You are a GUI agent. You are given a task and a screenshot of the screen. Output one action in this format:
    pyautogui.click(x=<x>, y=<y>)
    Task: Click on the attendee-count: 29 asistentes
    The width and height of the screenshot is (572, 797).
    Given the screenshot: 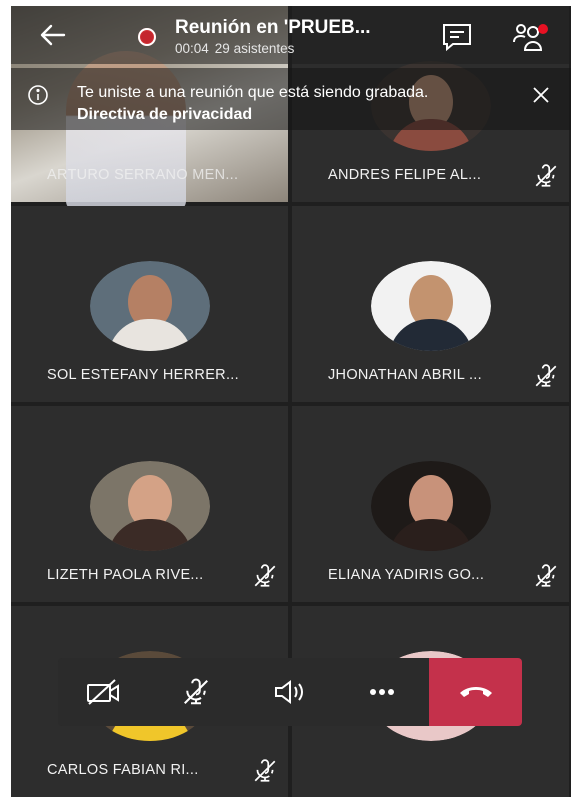 What is the action you would take?
    pyautogui.click(x=254, y=48)
    